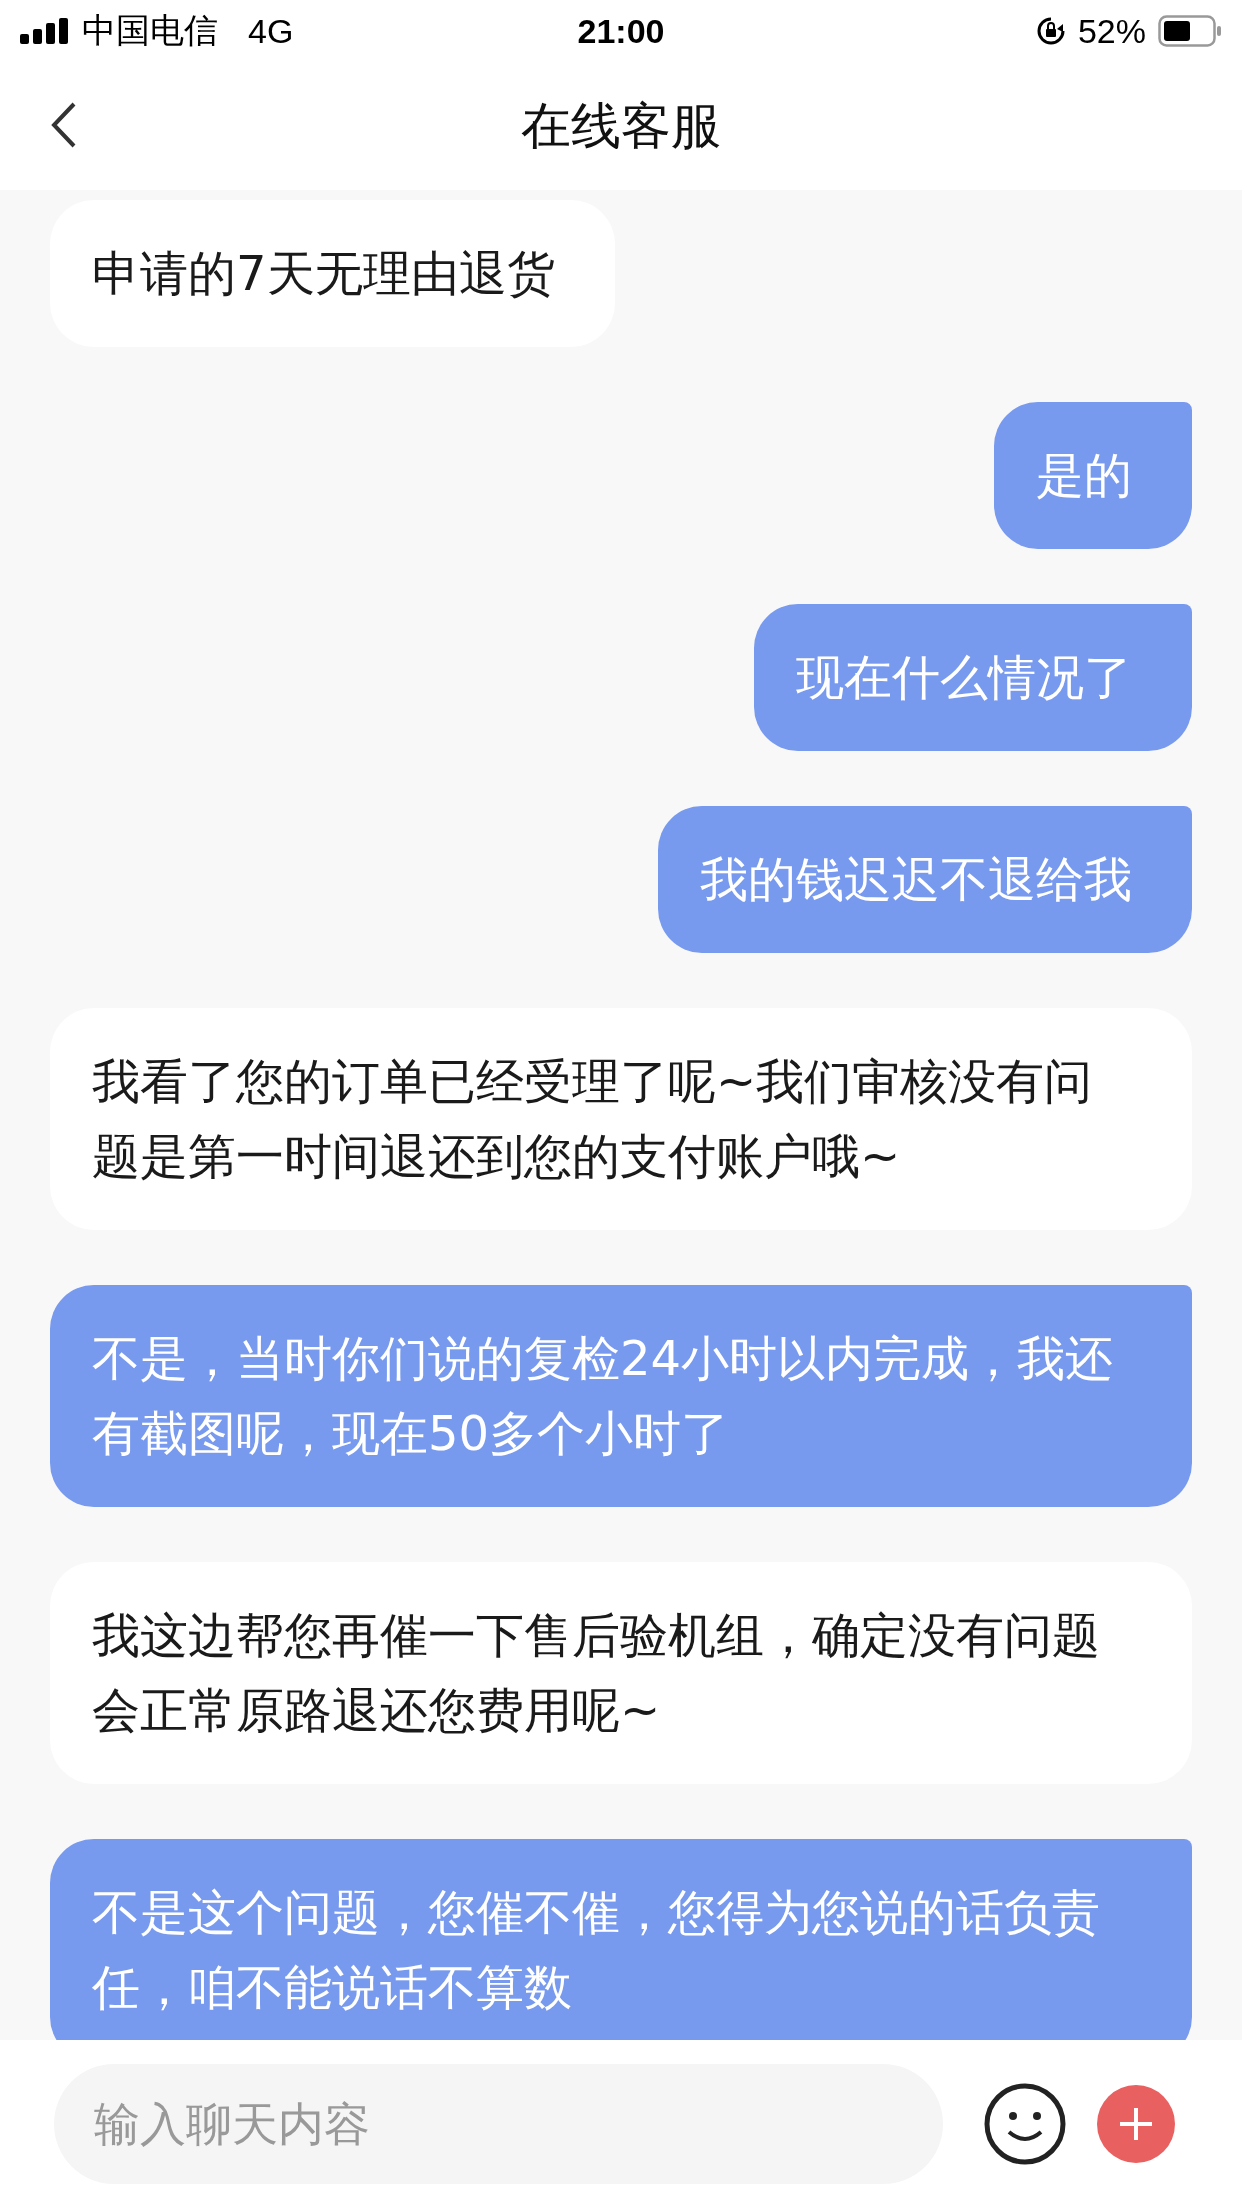 This screenshot has width=1242, height=2208. I want to click on message-input: 输入聊天内容, so click(498, 2124).